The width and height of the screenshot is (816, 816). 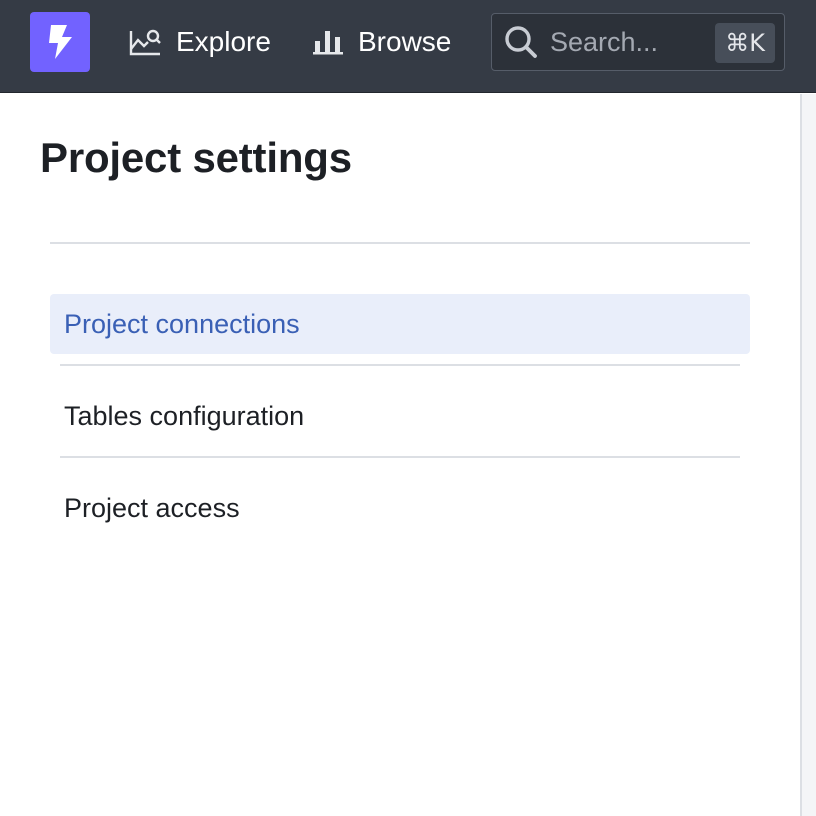 What do you see at coordinates (521, 42) in the screenshot?
I see `search-icon` at bounding box center [521, 42].